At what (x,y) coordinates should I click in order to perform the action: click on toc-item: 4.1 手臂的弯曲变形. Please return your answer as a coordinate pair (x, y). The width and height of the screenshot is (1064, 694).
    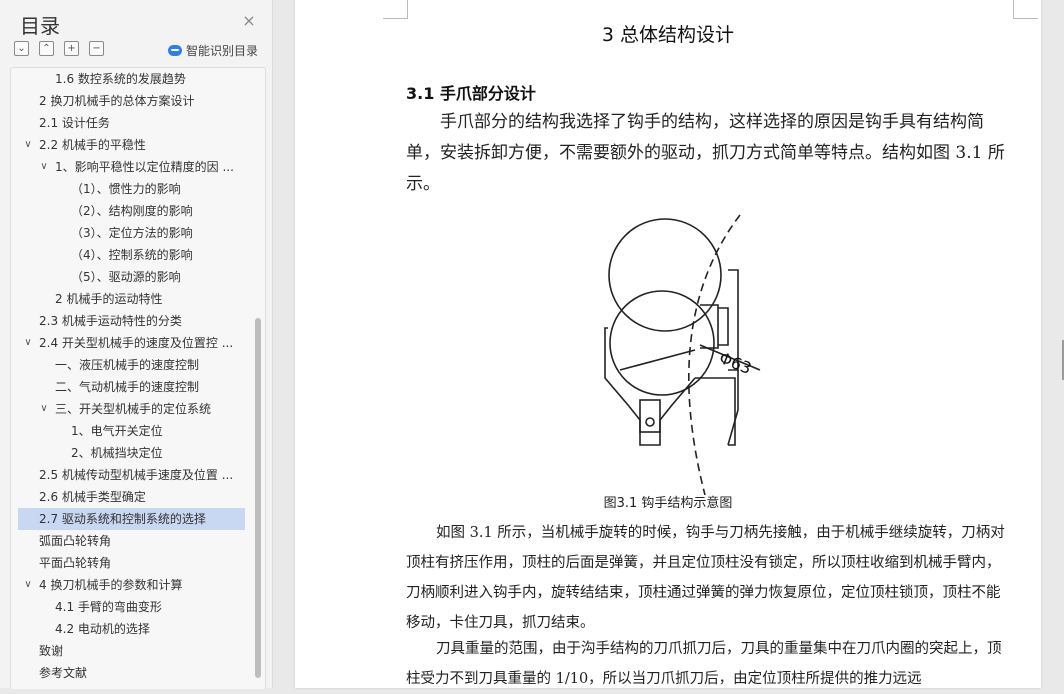
    Looking at the image, I should click on (128, 607).